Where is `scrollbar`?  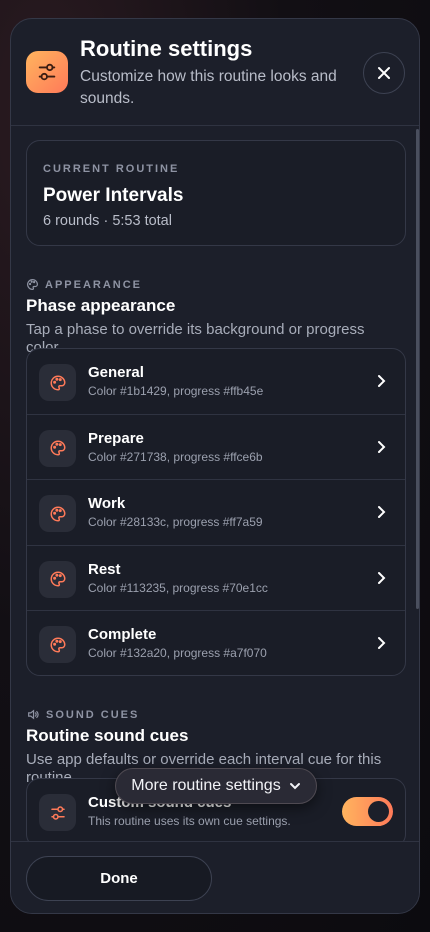 scrollbar is located at coordinates (417, 369).